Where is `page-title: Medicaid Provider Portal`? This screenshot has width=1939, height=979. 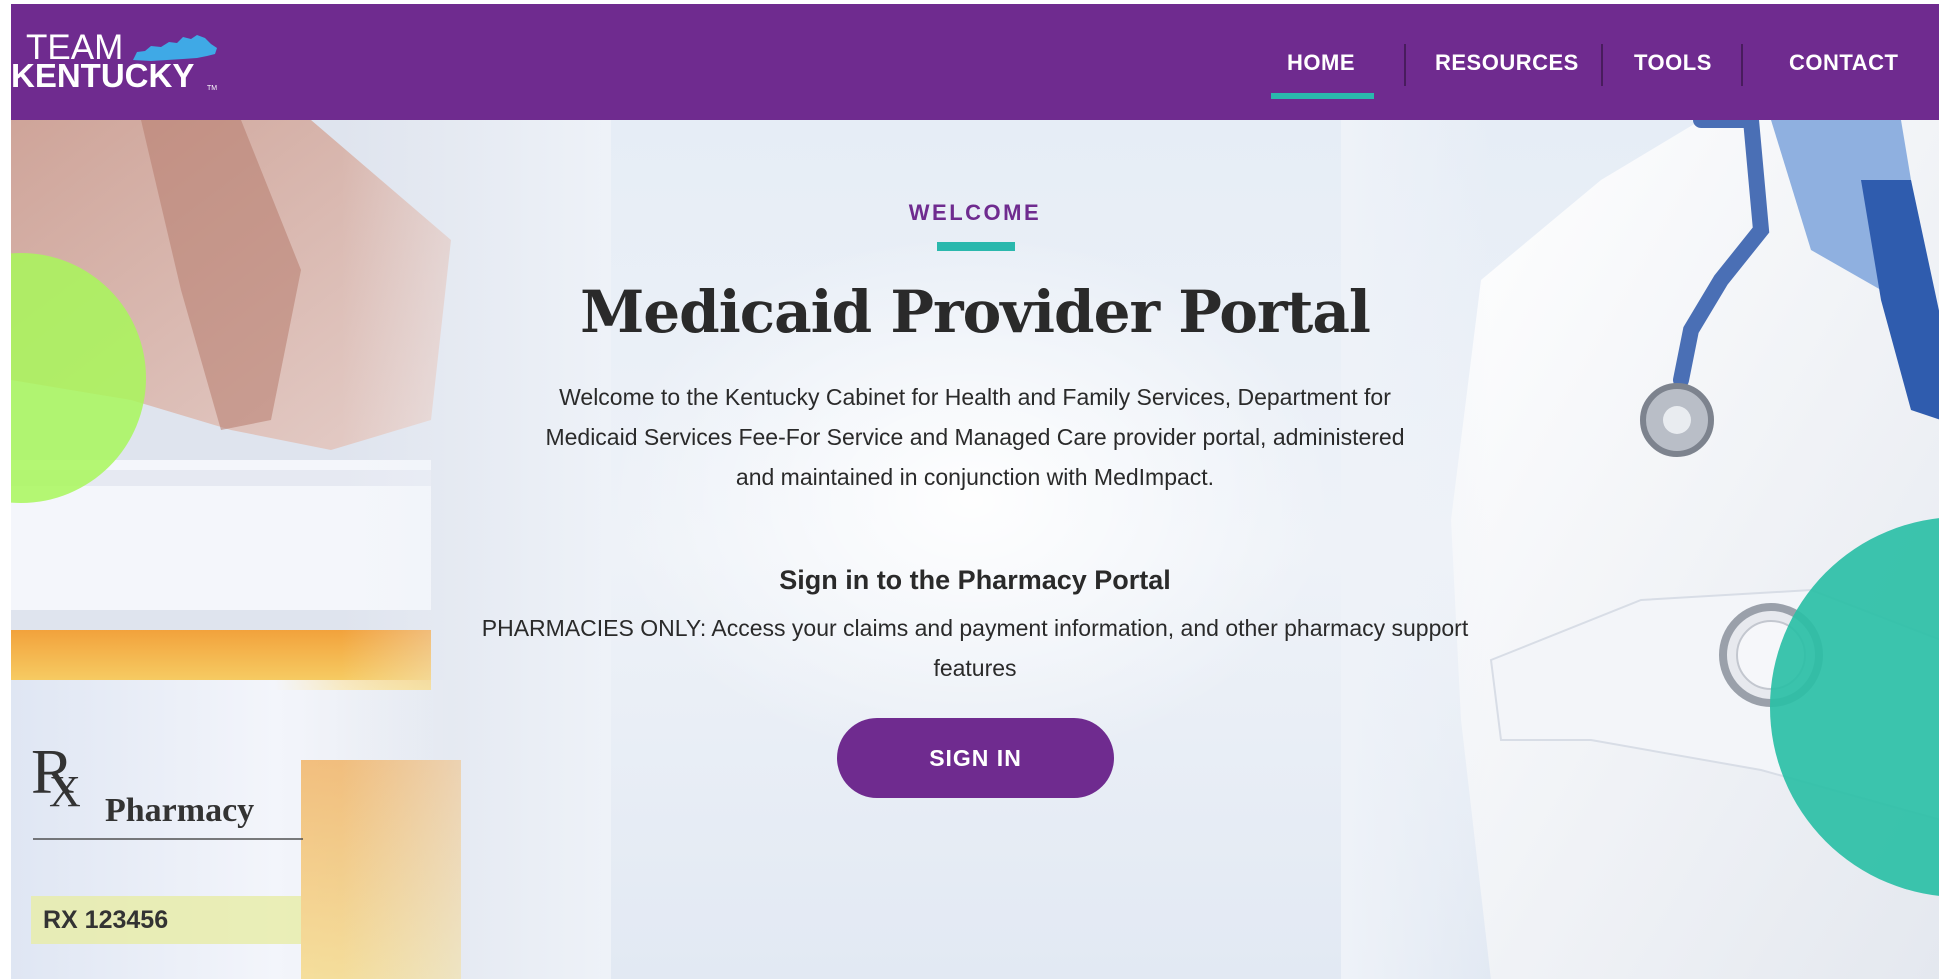
page-title: Medicaid Provider Portal is located at coordinates (975, 312).